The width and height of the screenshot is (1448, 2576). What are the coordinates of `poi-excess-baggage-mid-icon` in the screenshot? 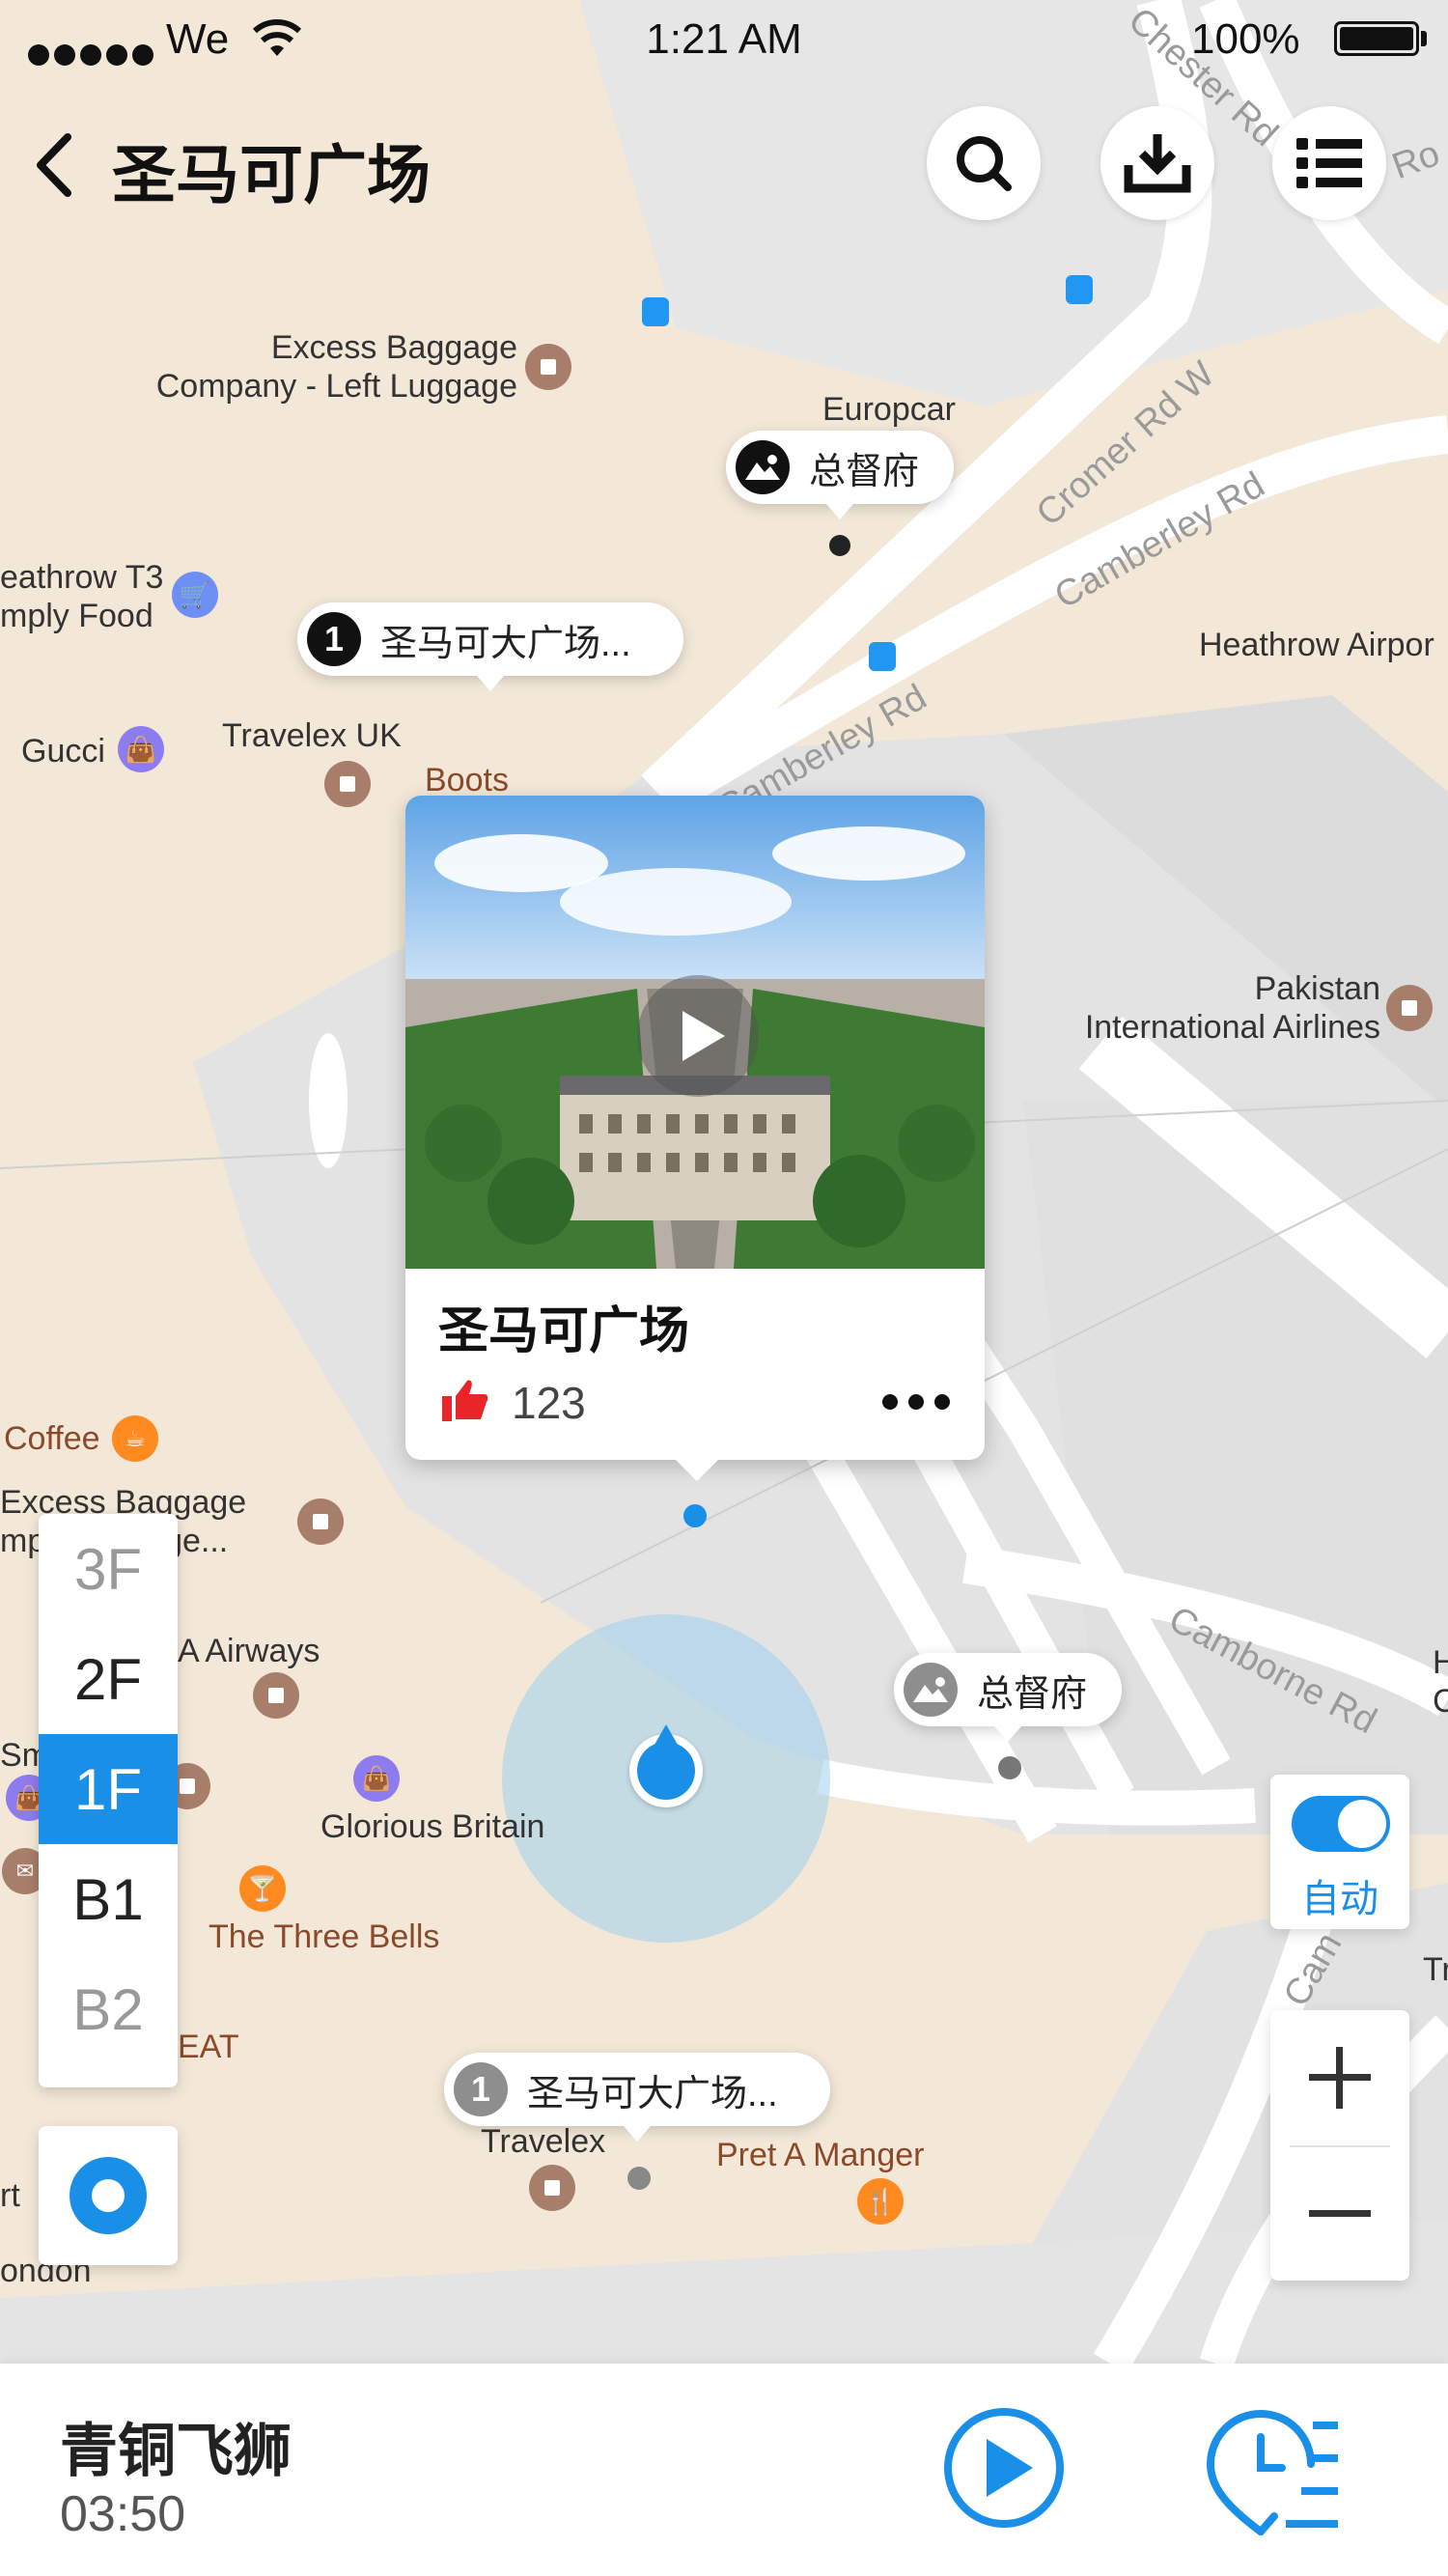 It's located at (320, 1522).